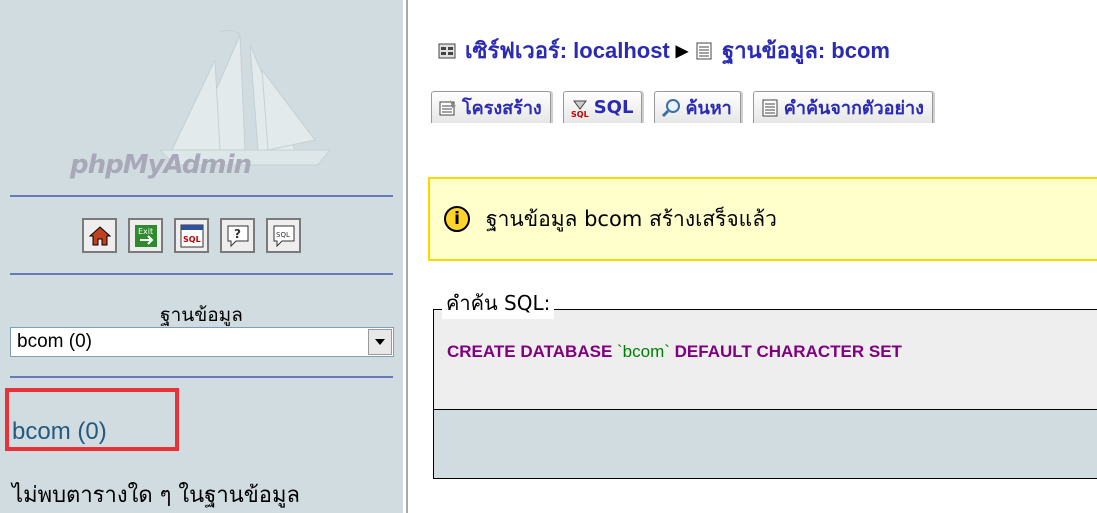 This screenshot has height=513, width=1097. I want to click on svg-text: Exit, so click(145, 231).